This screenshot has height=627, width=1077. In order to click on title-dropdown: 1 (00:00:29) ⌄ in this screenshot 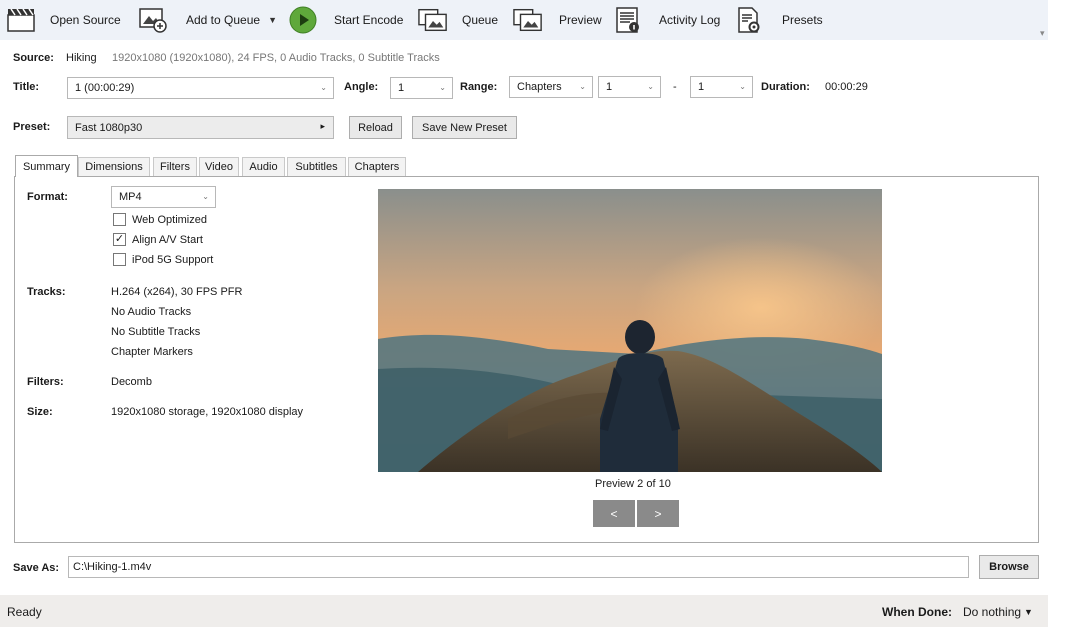, I will do `click(200, 88)`.